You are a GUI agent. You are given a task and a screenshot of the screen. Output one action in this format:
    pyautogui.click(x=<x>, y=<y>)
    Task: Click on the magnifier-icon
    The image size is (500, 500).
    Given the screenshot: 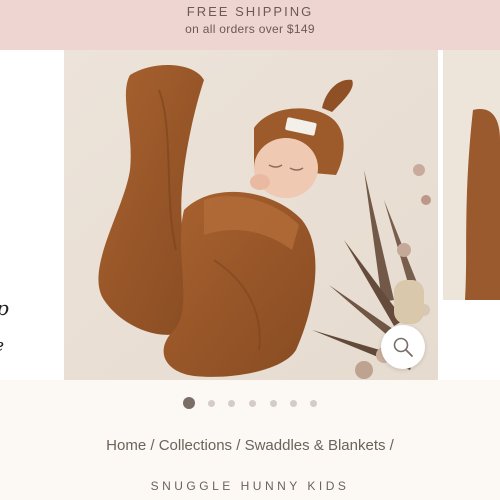 What is the action you would take?
    pyautogui.click(x=403, y=347)
    